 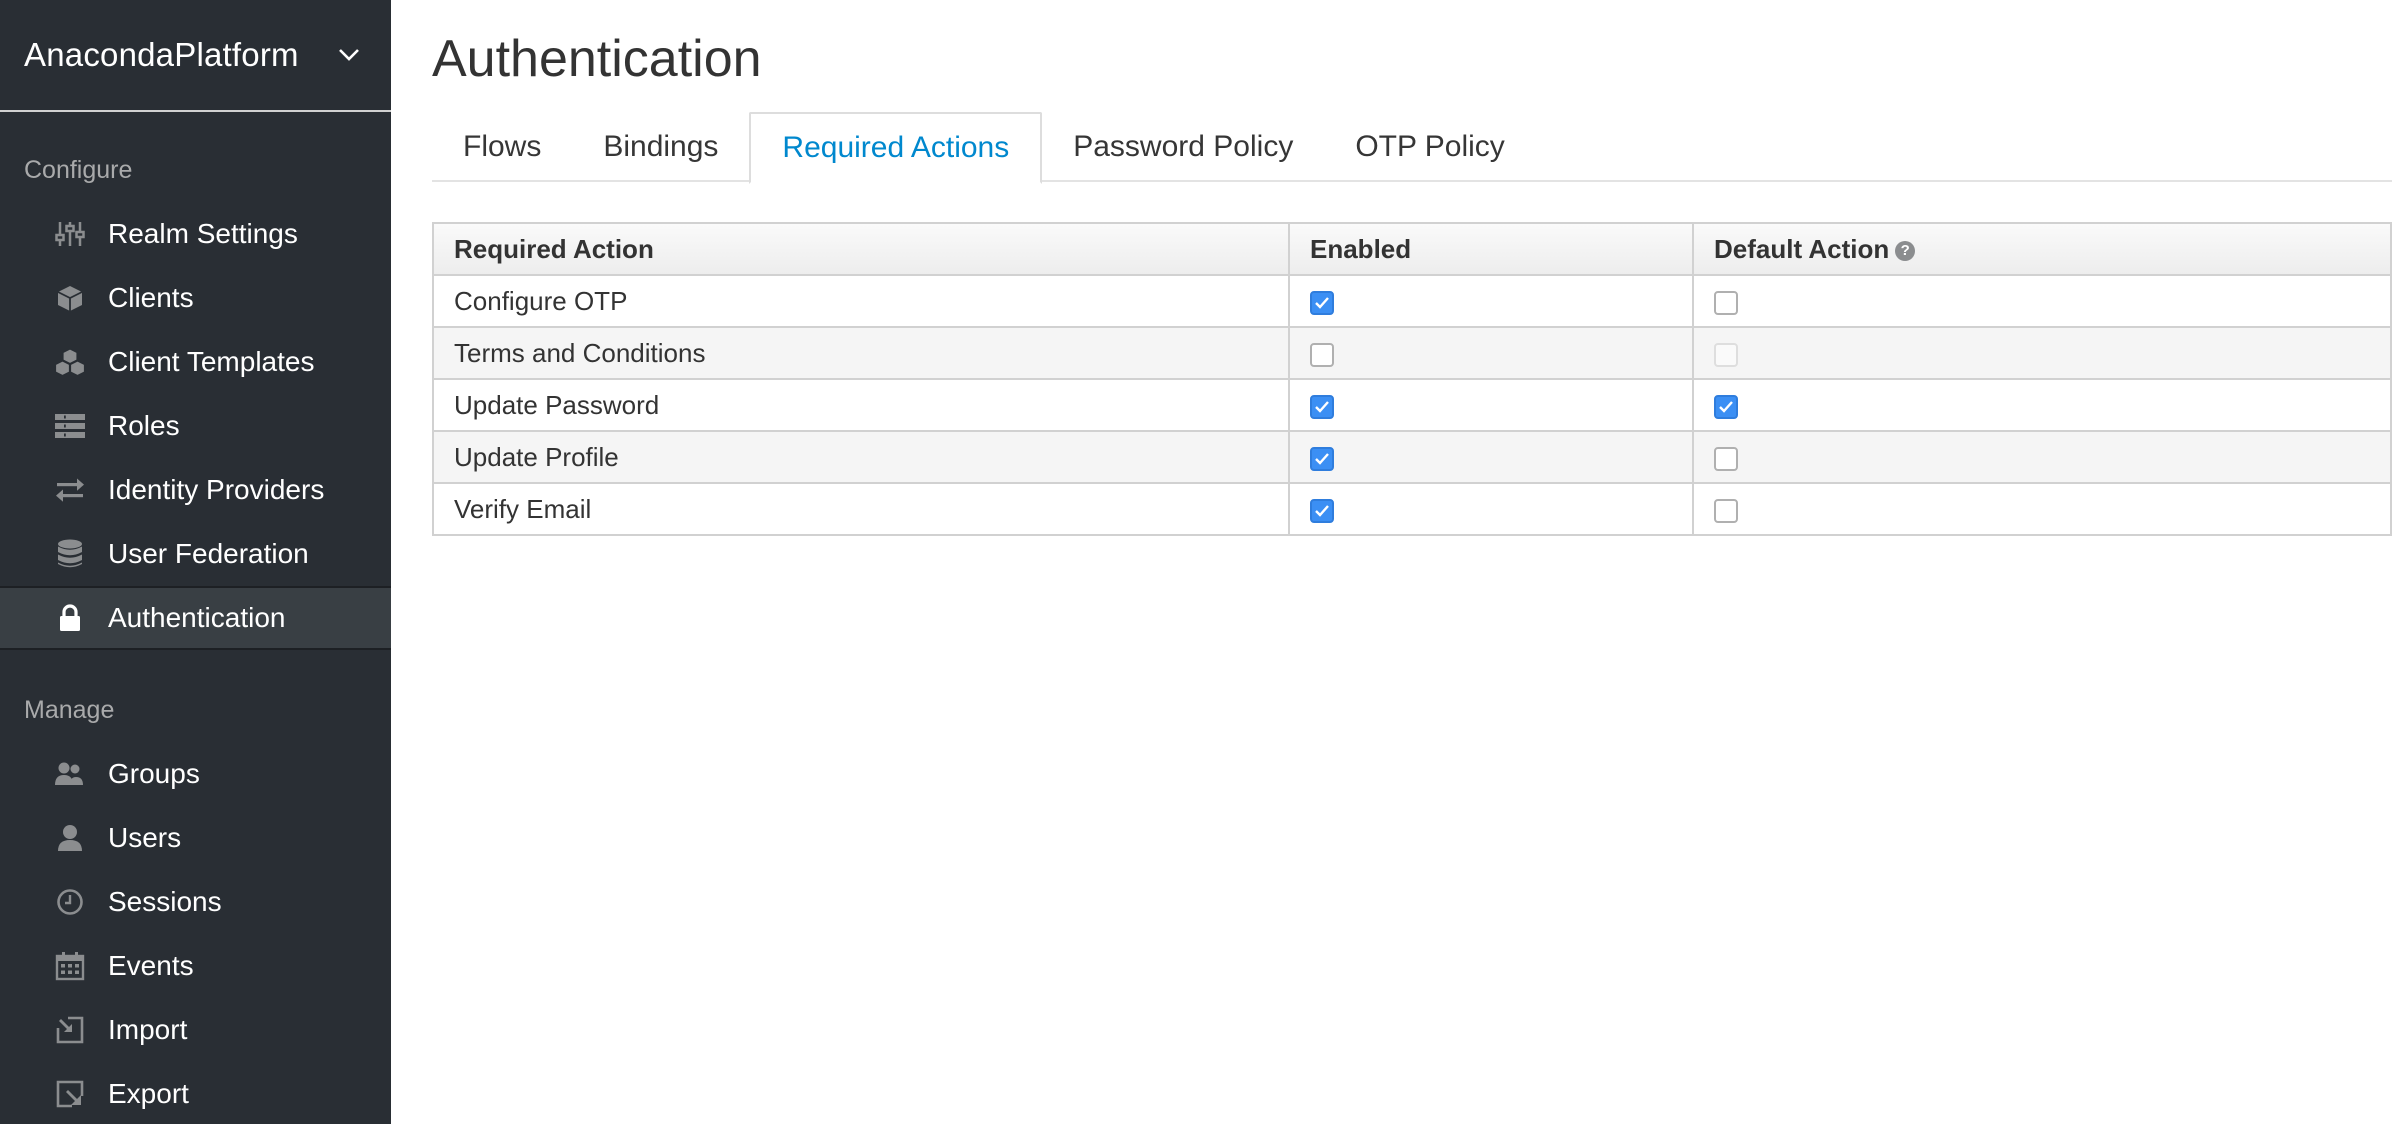 I want to click on tab-otp-policy: OTP Policy, so click(x=1430, y=147).